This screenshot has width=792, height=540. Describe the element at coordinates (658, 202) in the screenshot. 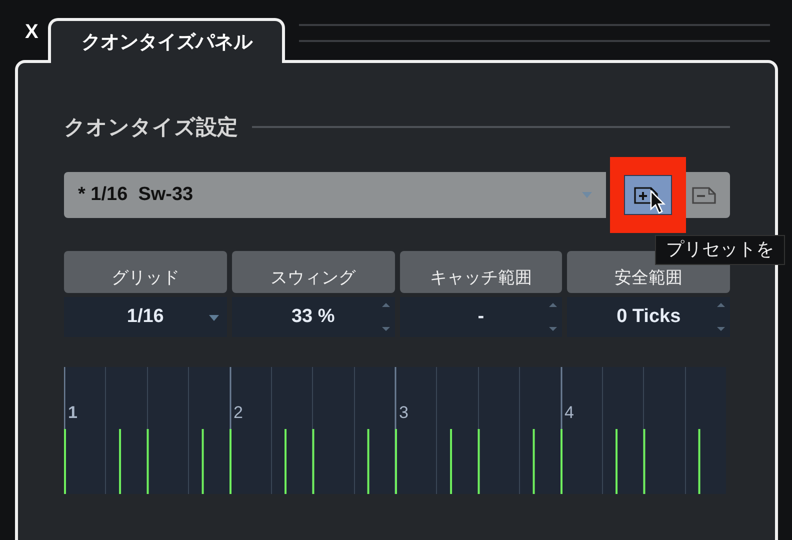

I see `pointer-icon` at that location.